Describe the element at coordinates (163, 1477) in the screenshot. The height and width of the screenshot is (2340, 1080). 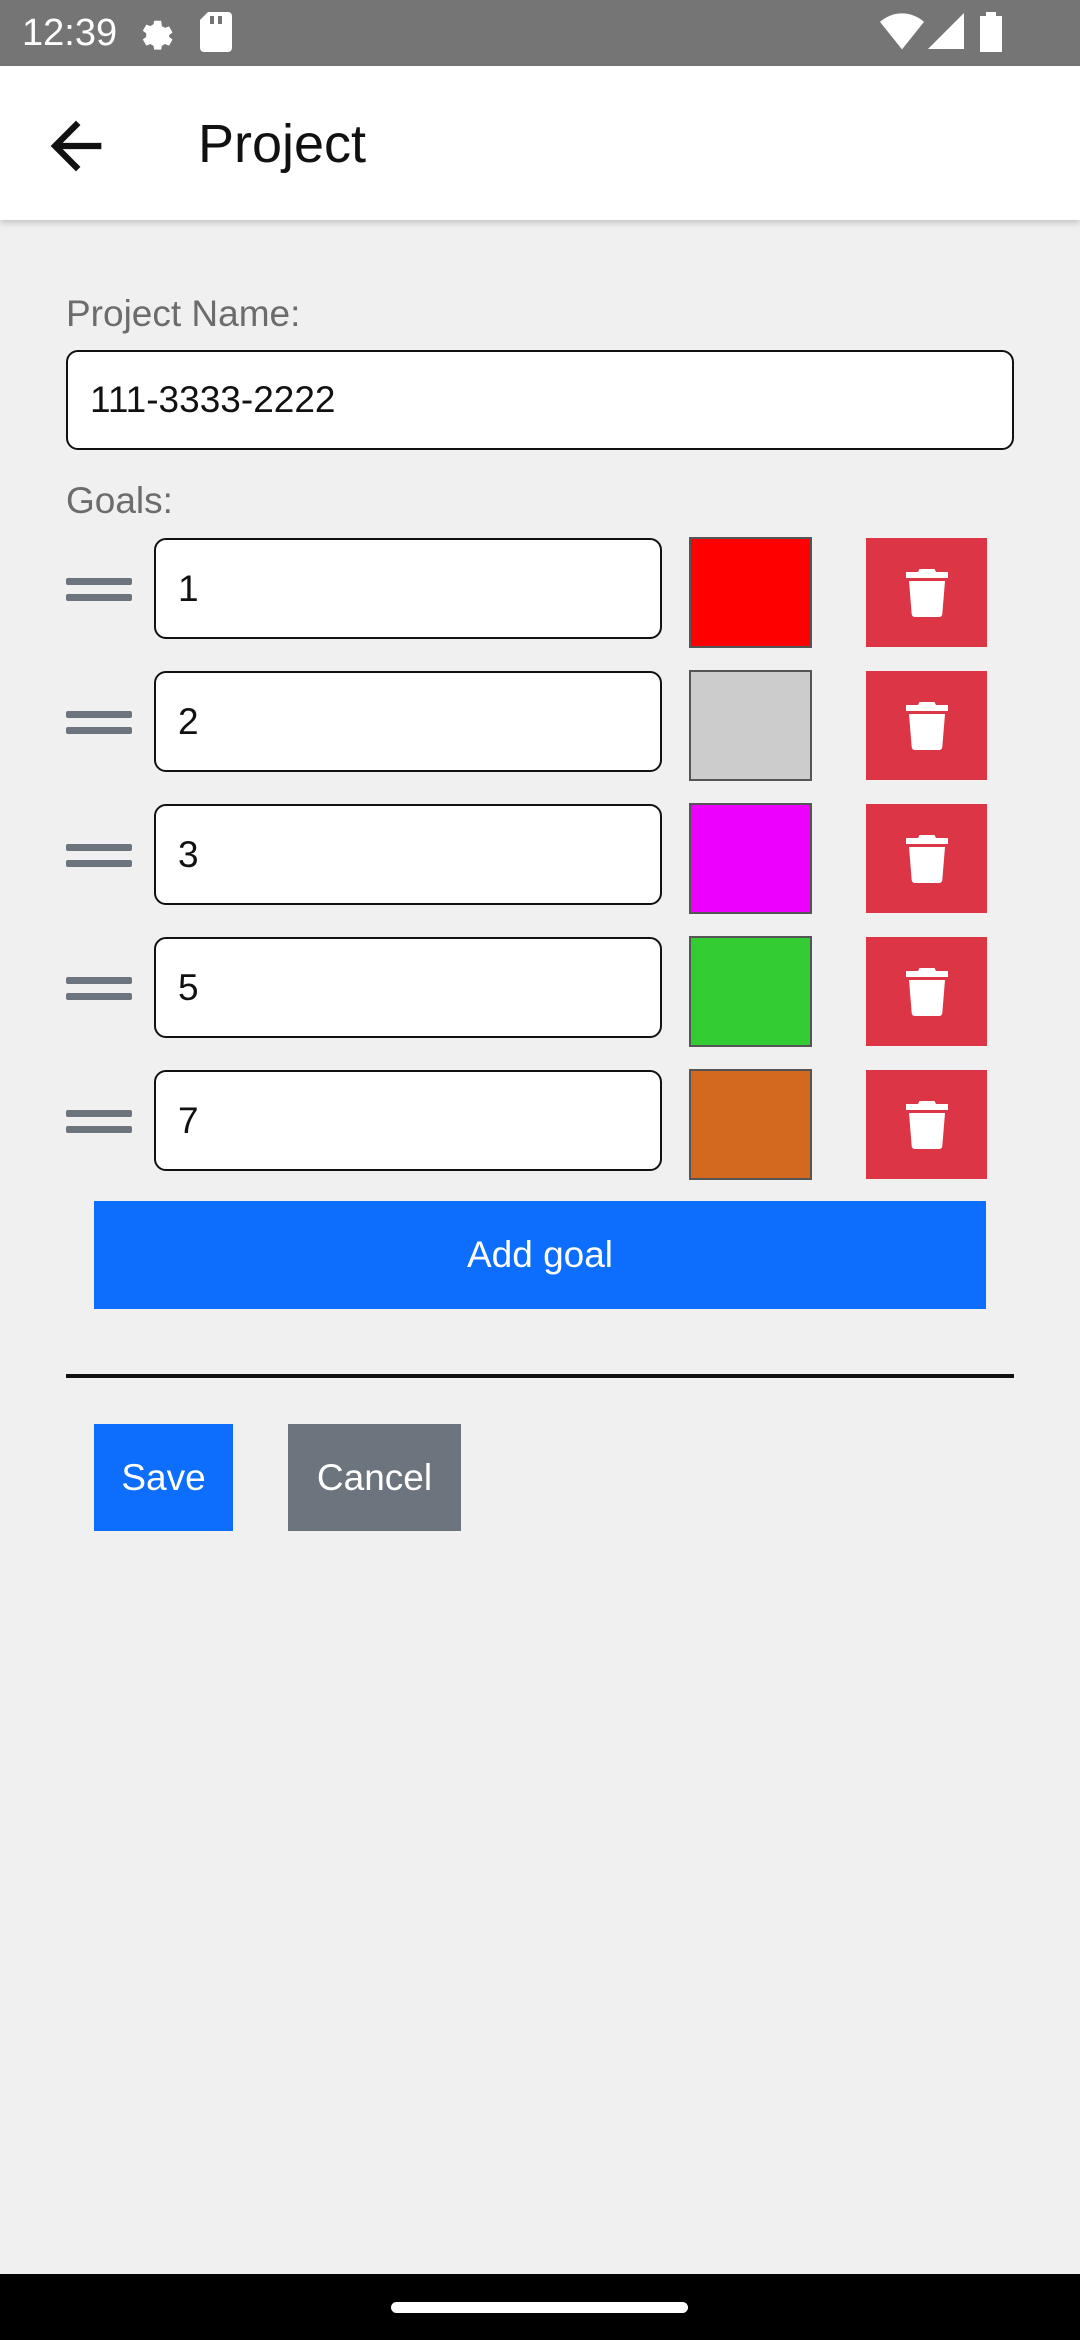
I see `save-button: Save` at that location.